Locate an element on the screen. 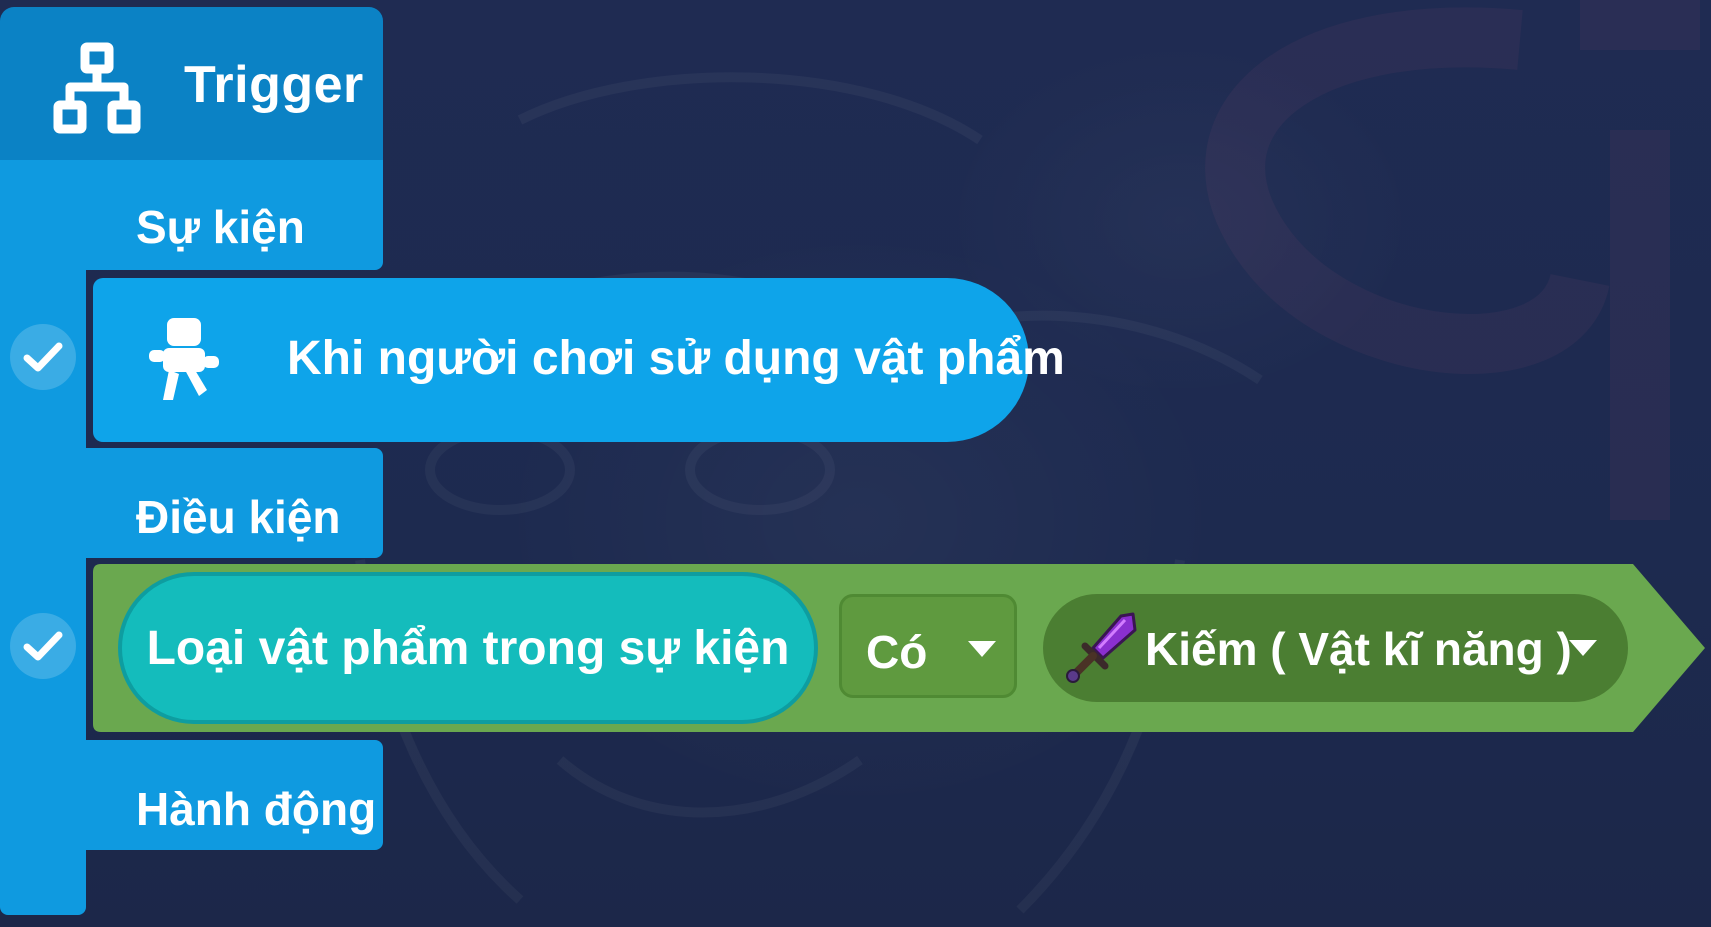  section-action-label: Hành động is located at coordinates (256, 809).